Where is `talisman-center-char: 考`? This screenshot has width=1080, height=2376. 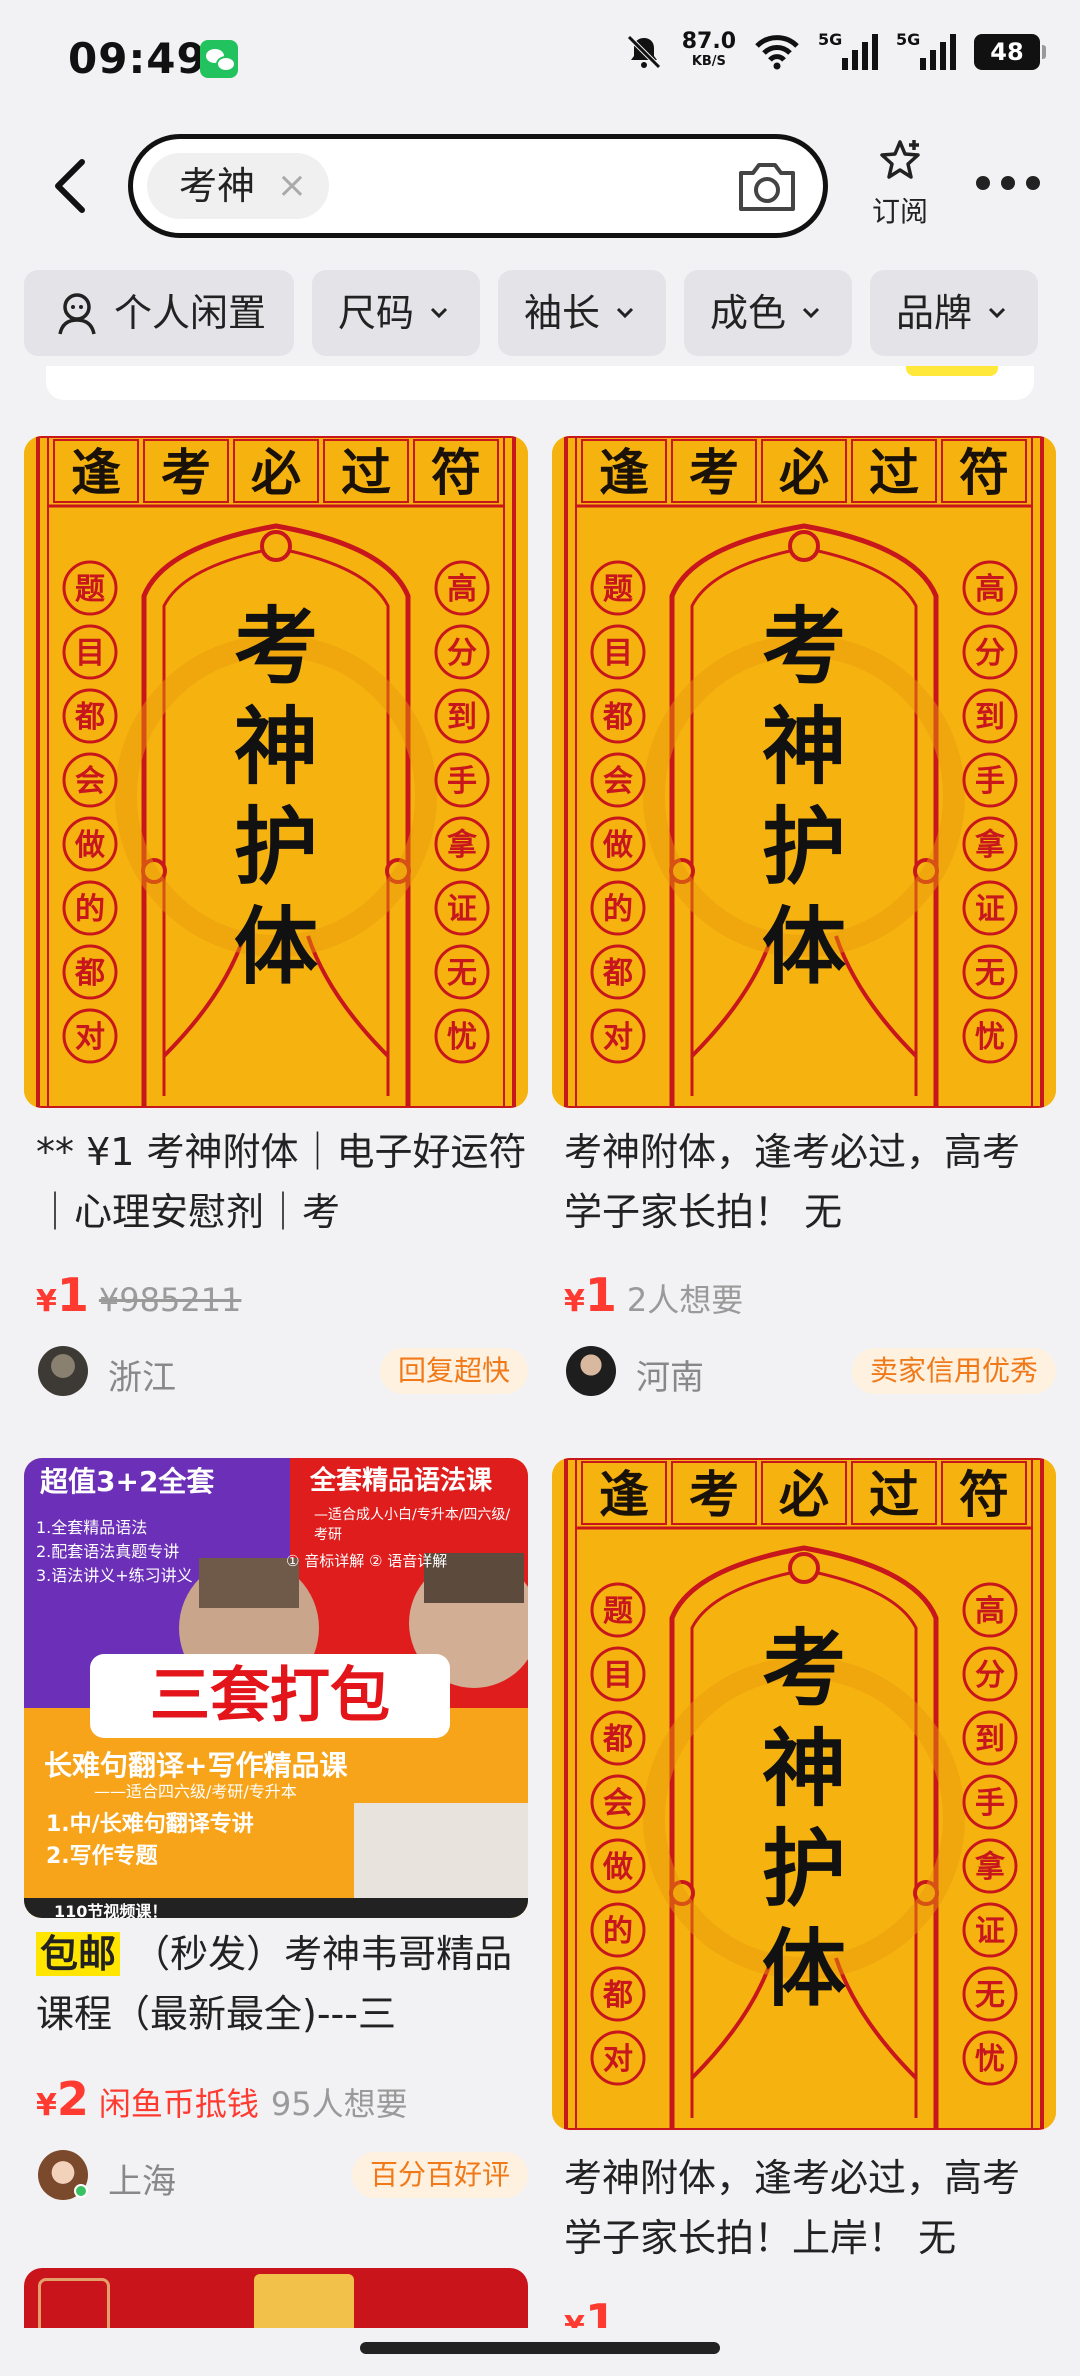
talisman-center-char: 考 is located at coordinates (276, 646).